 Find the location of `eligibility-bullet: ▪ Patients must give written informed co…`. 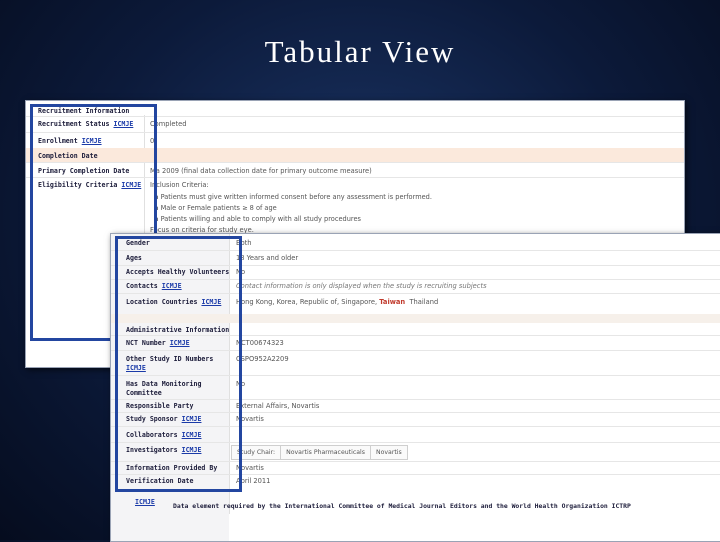

eligibility-bullet: ▪ Patients must give written informed co… is located at coordinates (293, 197).